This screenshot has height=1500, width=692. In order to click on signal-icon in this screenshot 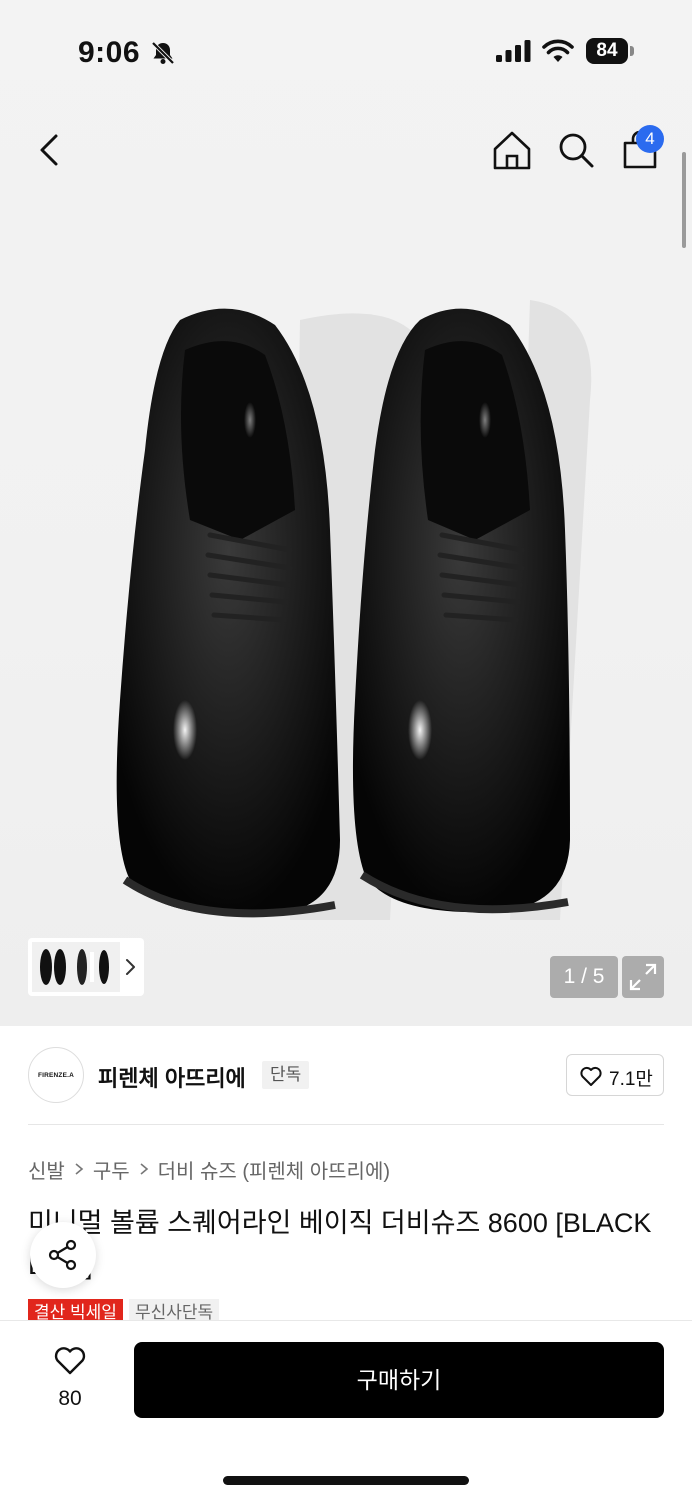, I will do `click(513, 51)`.